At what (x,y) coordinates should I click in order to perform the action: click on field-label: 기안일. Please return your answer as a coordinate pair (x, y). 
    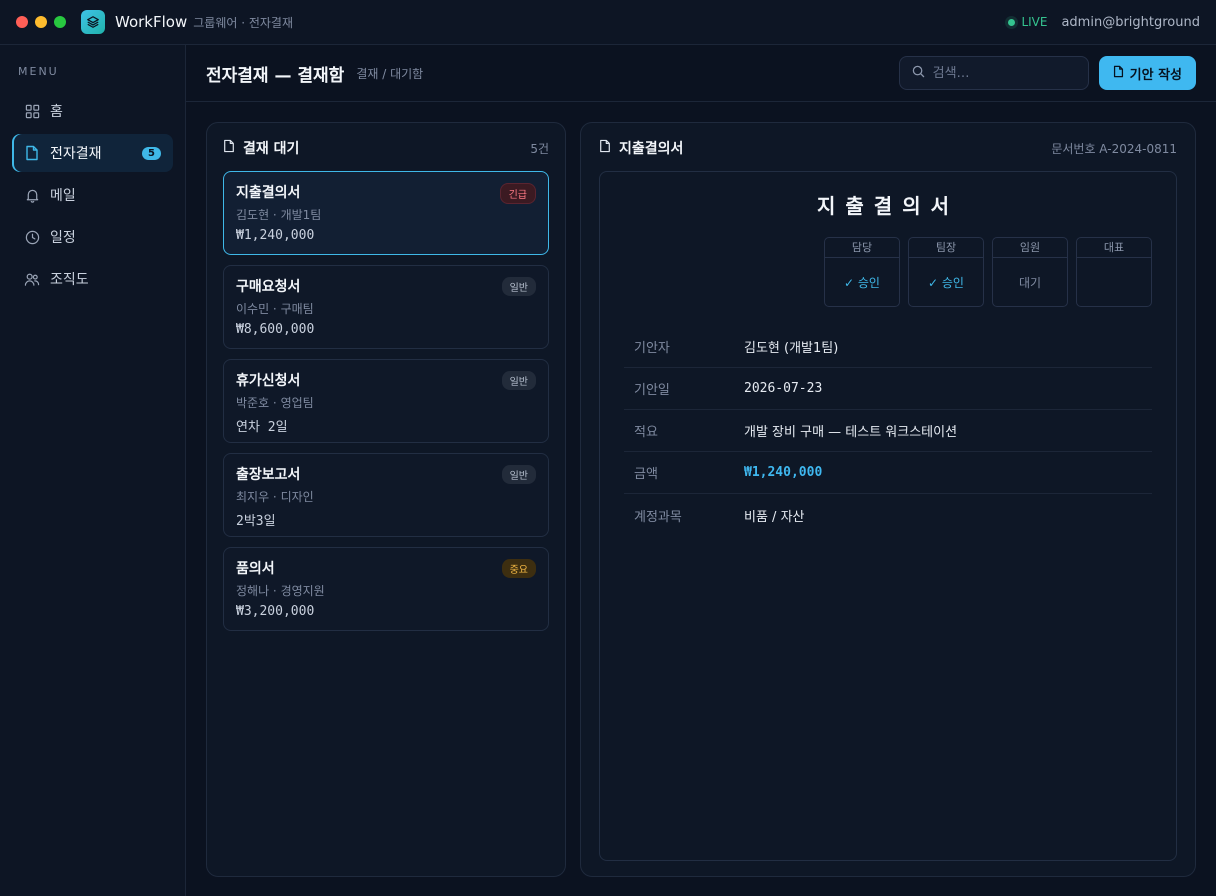
    Looking at the image, I should click on (652, 390).